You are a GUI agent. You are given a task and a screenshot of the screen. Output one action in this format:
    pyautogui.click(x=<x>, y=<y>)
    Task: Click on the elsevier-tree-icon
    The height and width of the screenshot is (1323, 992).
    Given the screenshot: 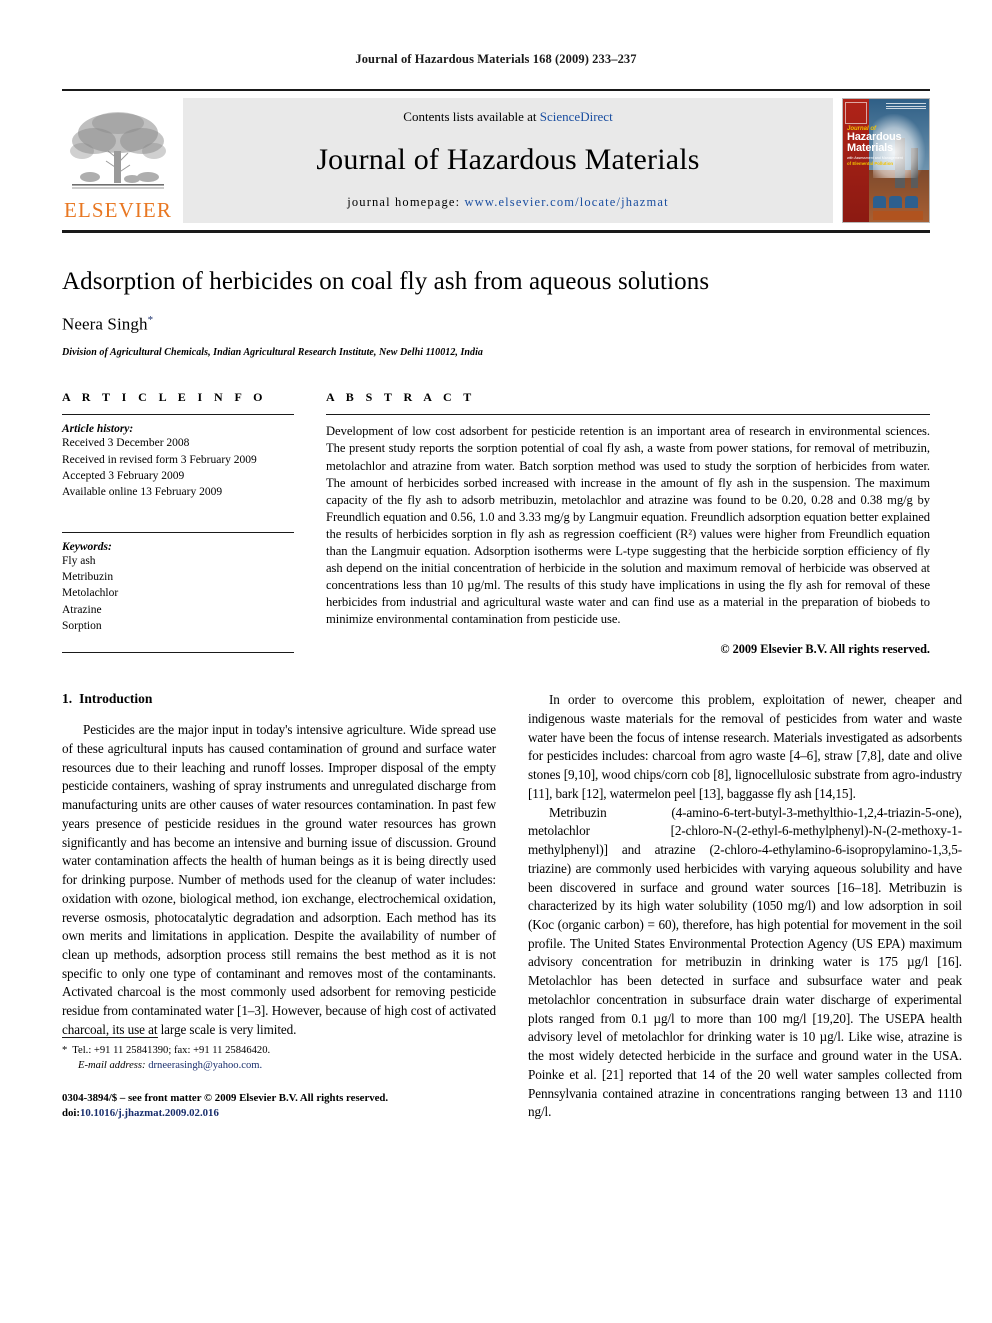 What is the action you would take?
    pyautogui.click(x=118, y=150)
    